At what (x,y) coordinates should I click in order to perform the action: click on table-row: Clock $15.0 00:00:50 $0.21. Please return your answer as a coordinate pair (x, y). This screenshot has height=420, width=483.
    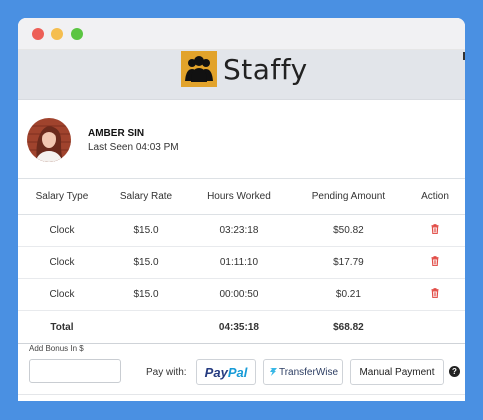
    Looking at the image, I should click on (241, 294).